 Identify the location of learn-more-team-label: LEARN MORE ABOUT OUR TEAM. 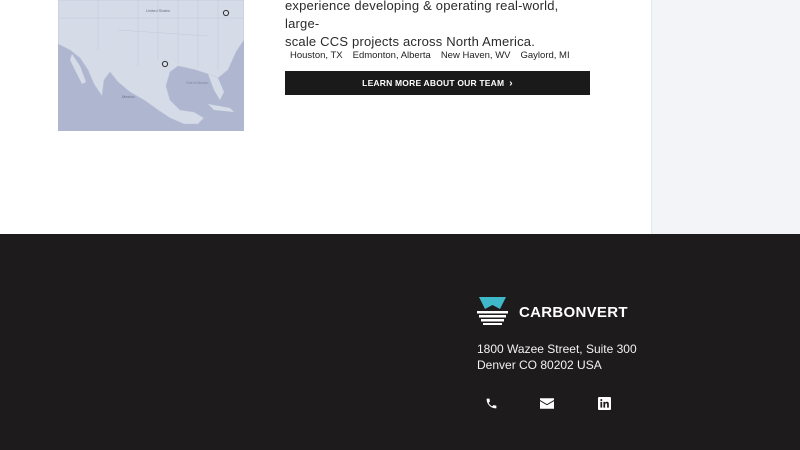
(433, 83).